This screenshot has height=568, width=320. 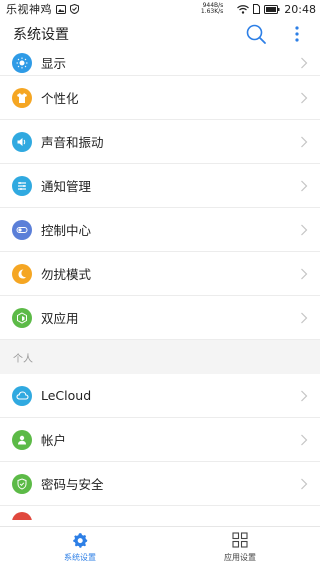 I want to click on personalize-icon, so click(x=22, y=97).